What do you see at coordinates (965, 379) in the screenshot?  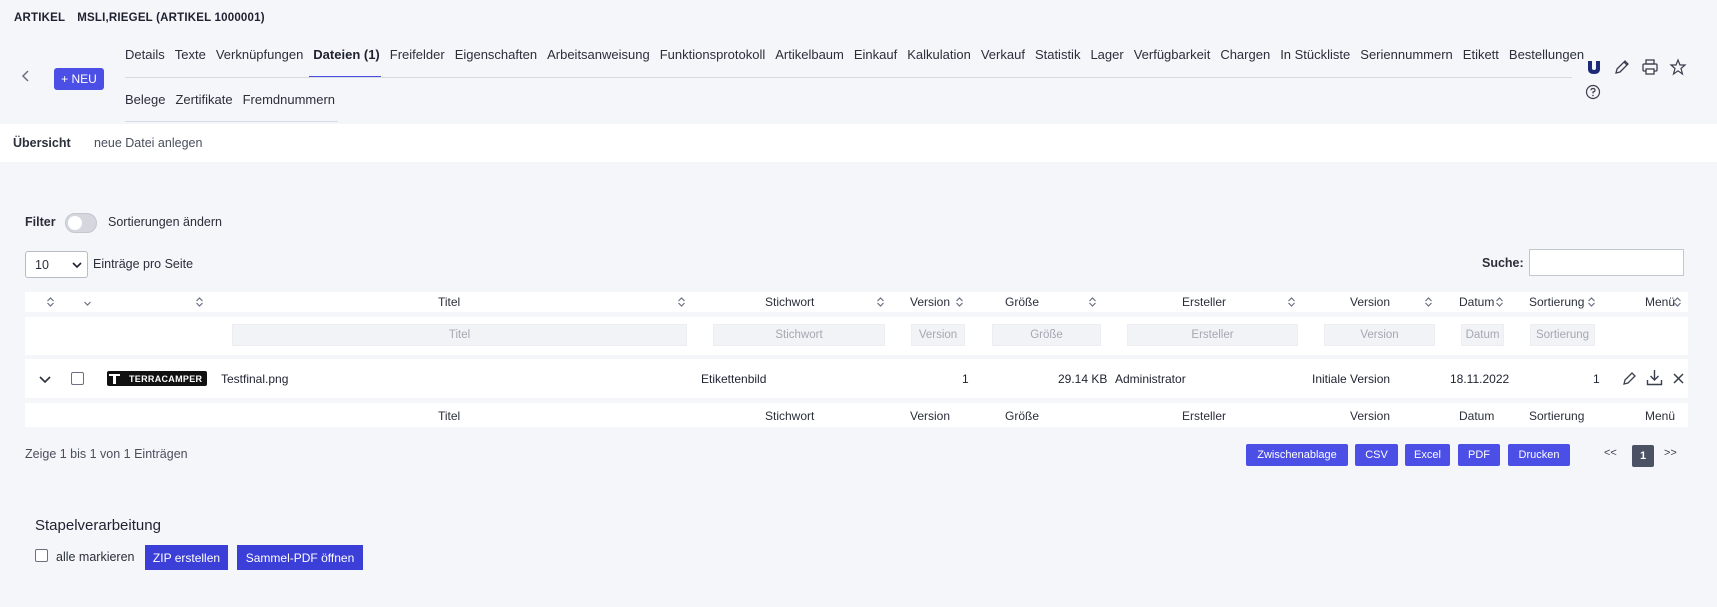 I see `cell-version: 1` at bounding box center [965, 379].